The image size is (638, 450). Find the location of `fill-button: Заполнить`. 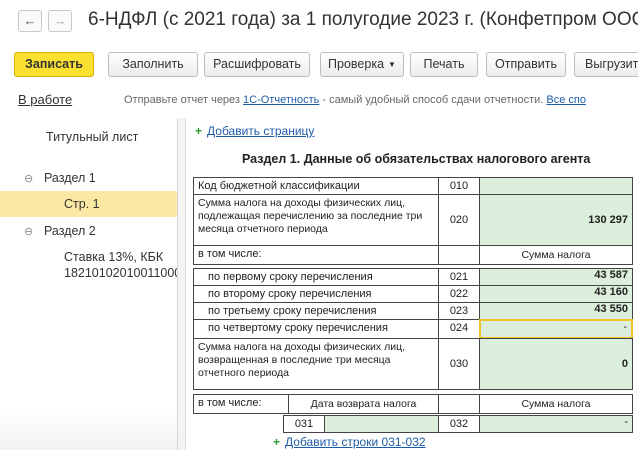

fill-button: Заполнить is located at coordinates (153, 64).